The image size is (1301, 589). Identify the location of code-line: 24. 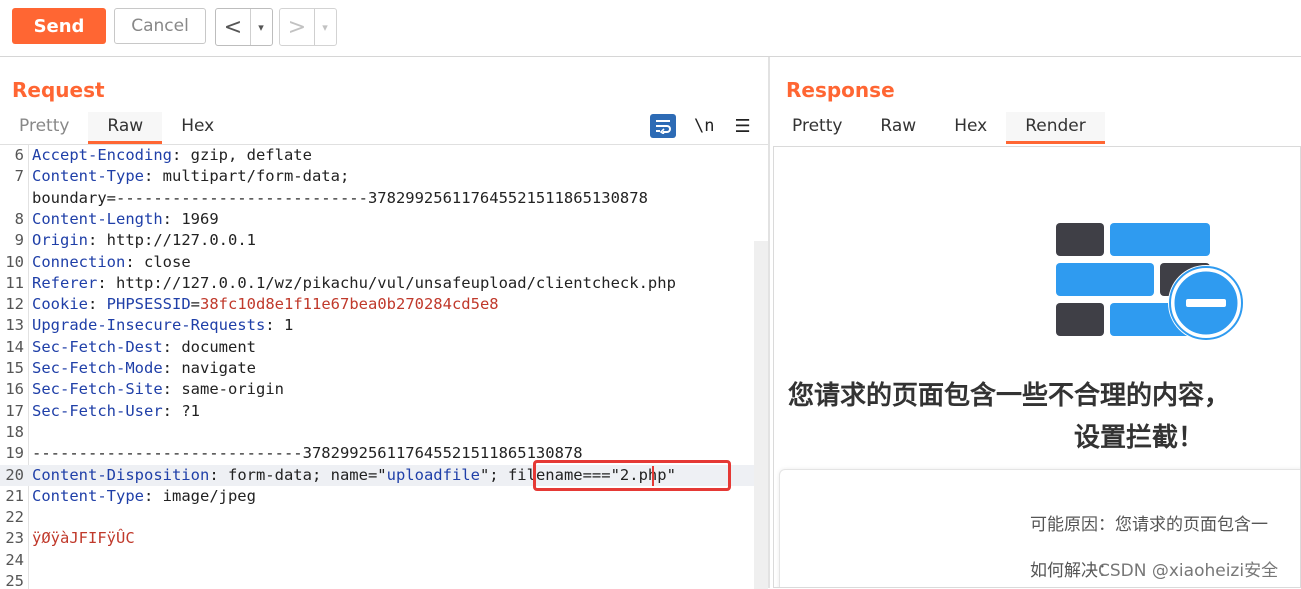
(380, 560).